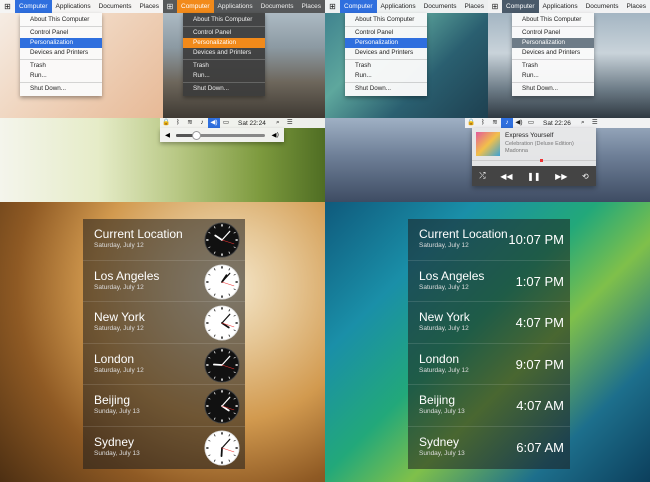  I want to click on clock-row: Sydney Sunday, July 13 6:07 AM, so click(489, 448).